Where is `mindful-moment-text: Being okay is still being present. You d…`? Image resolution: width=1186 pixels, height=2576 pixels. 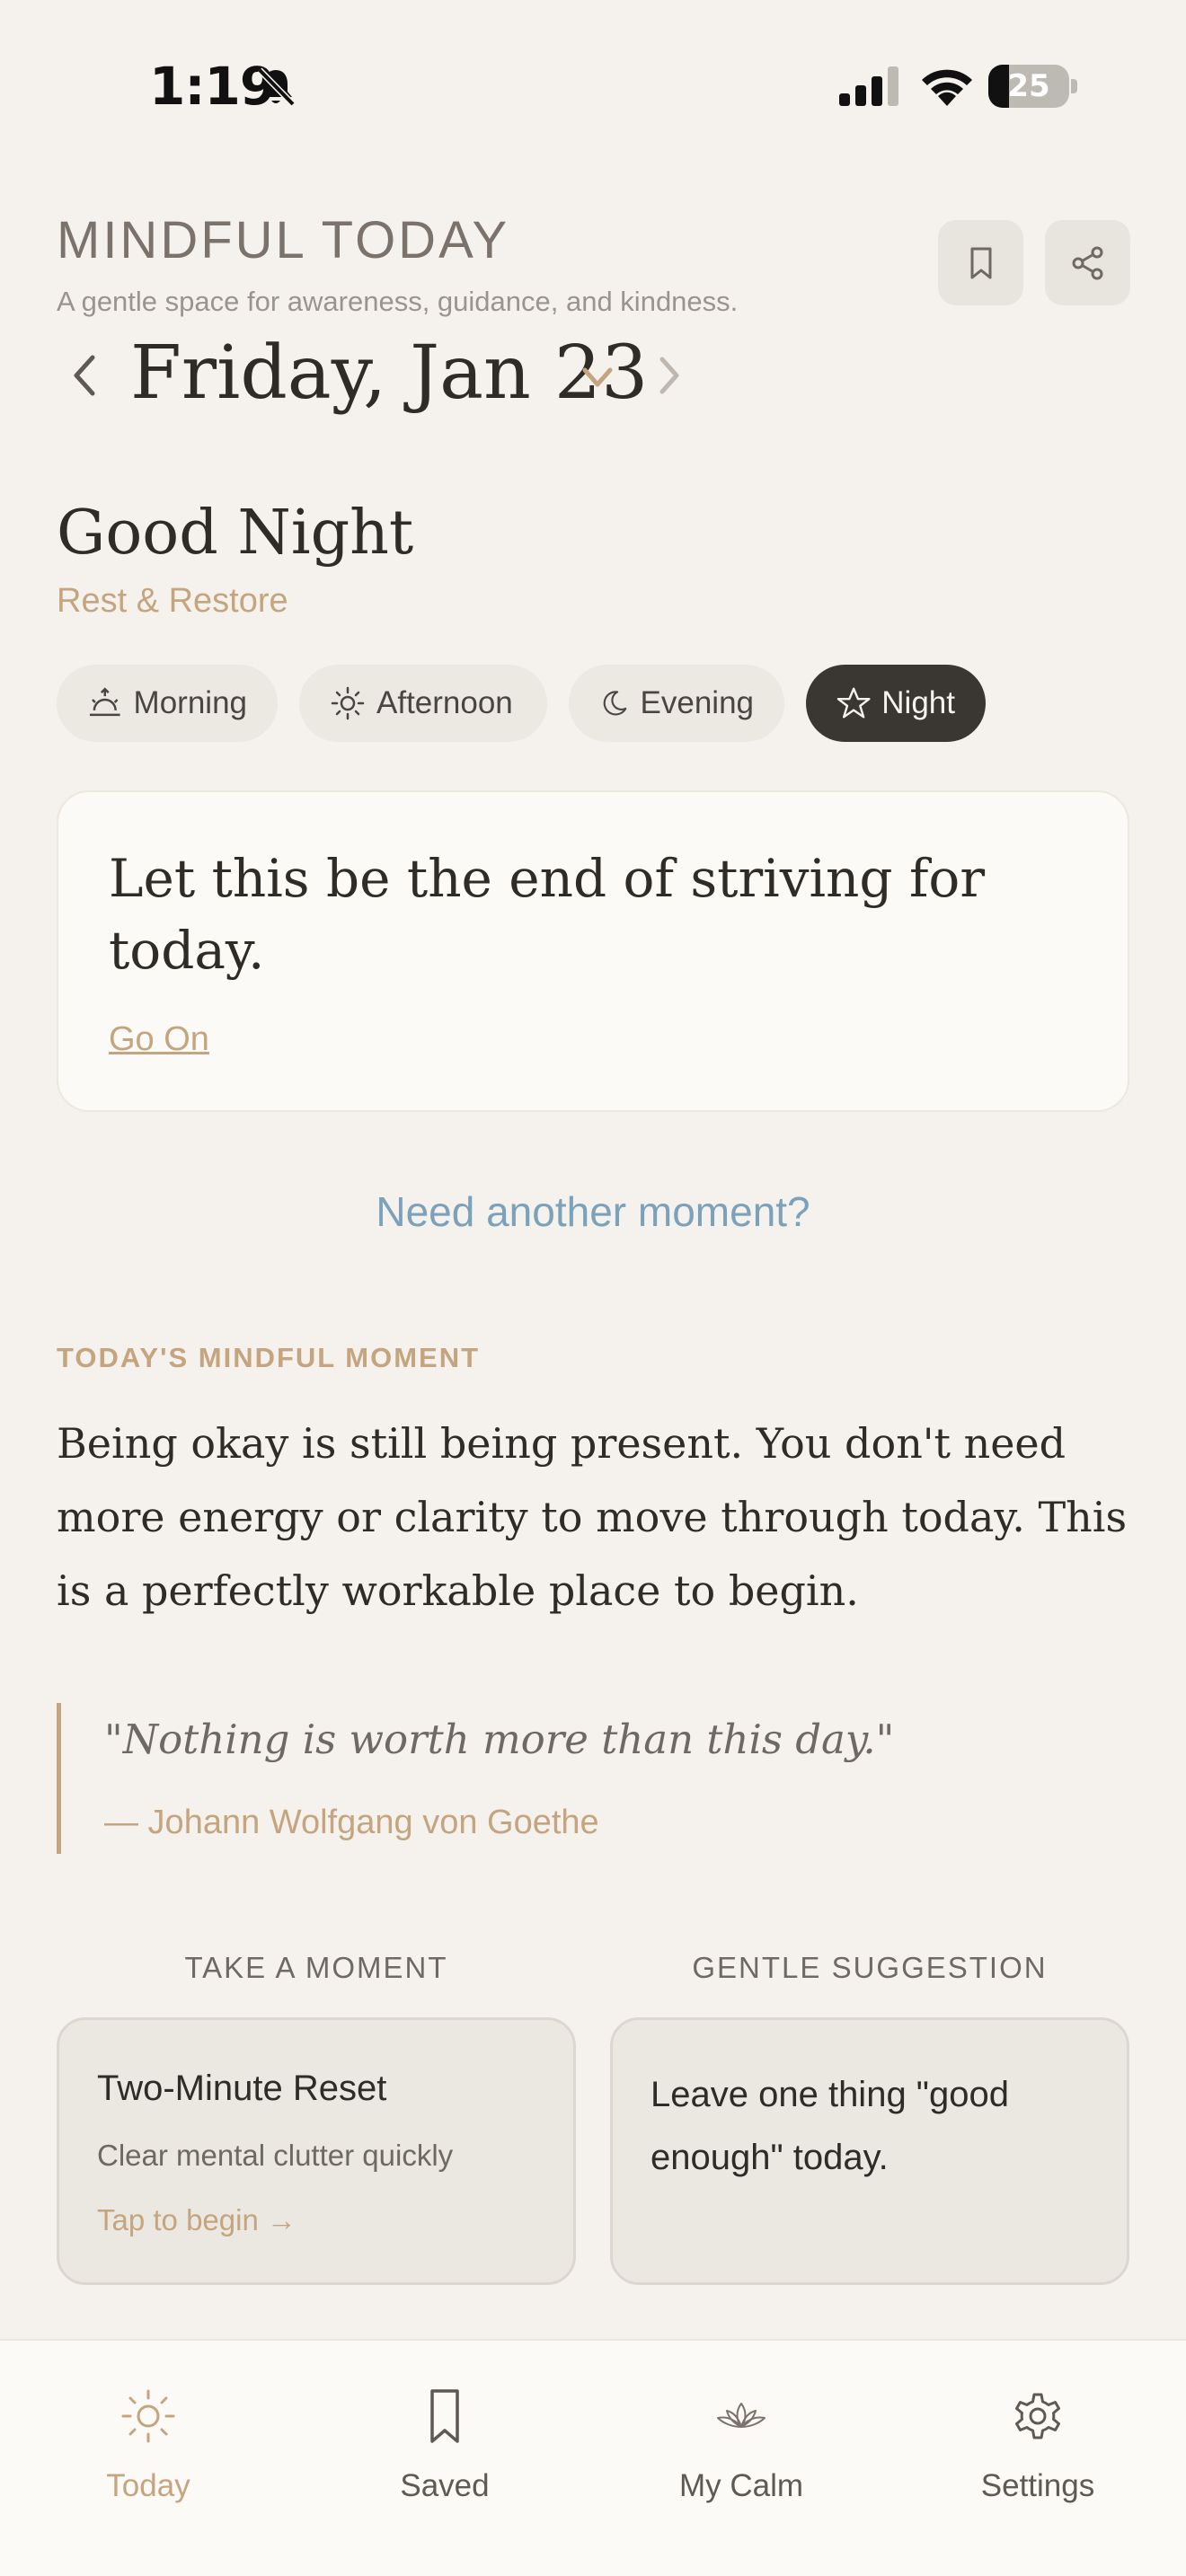 mindful-moment-text: Being okay is still being present. You d… is located at coordinates (592, 1517).